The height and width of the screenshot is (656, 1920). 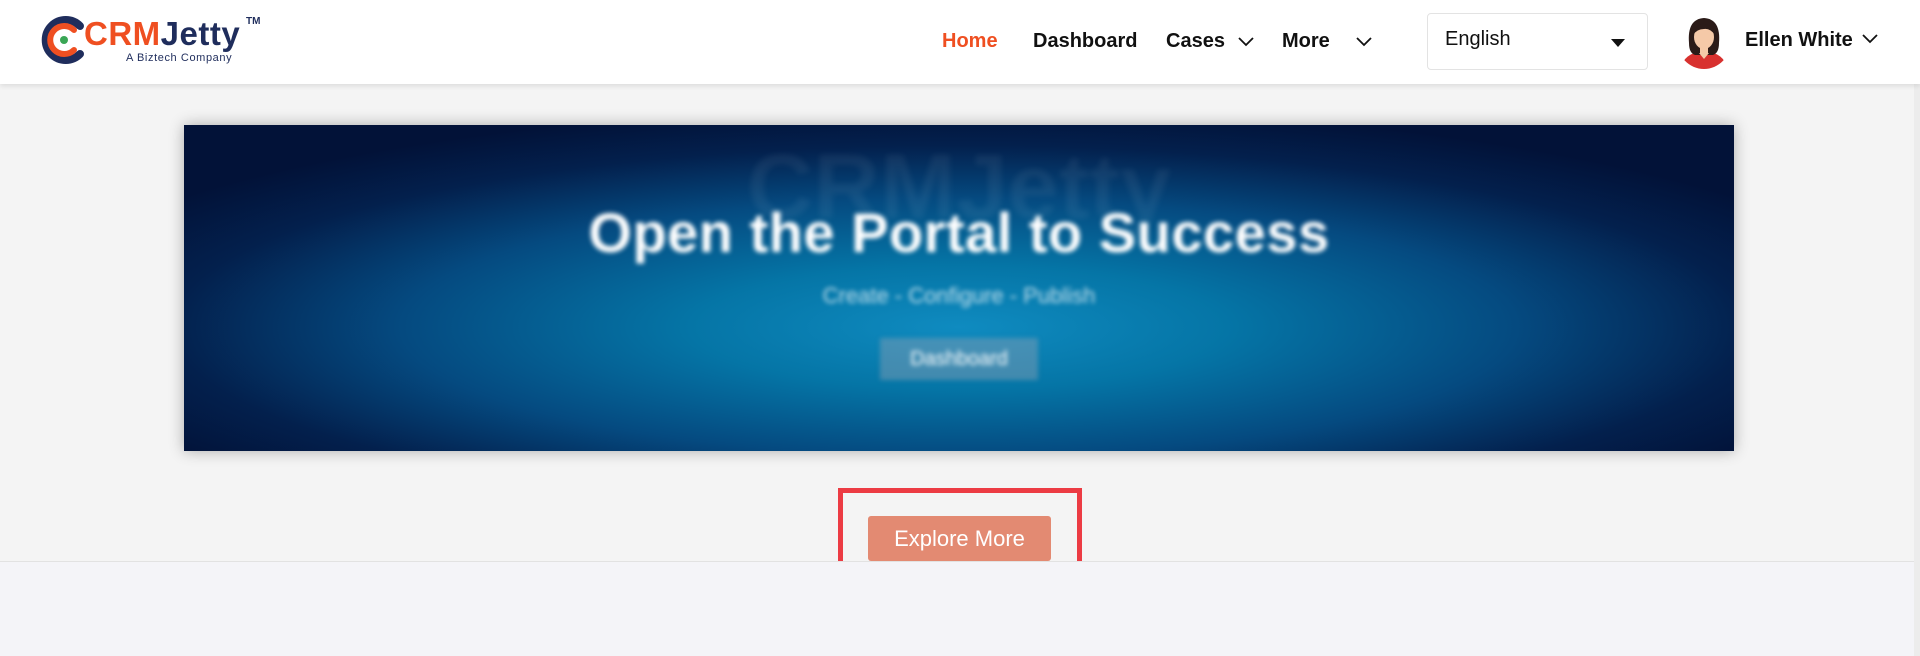 I want to click on user-avatar-icon, so click(x=1704, y=41).